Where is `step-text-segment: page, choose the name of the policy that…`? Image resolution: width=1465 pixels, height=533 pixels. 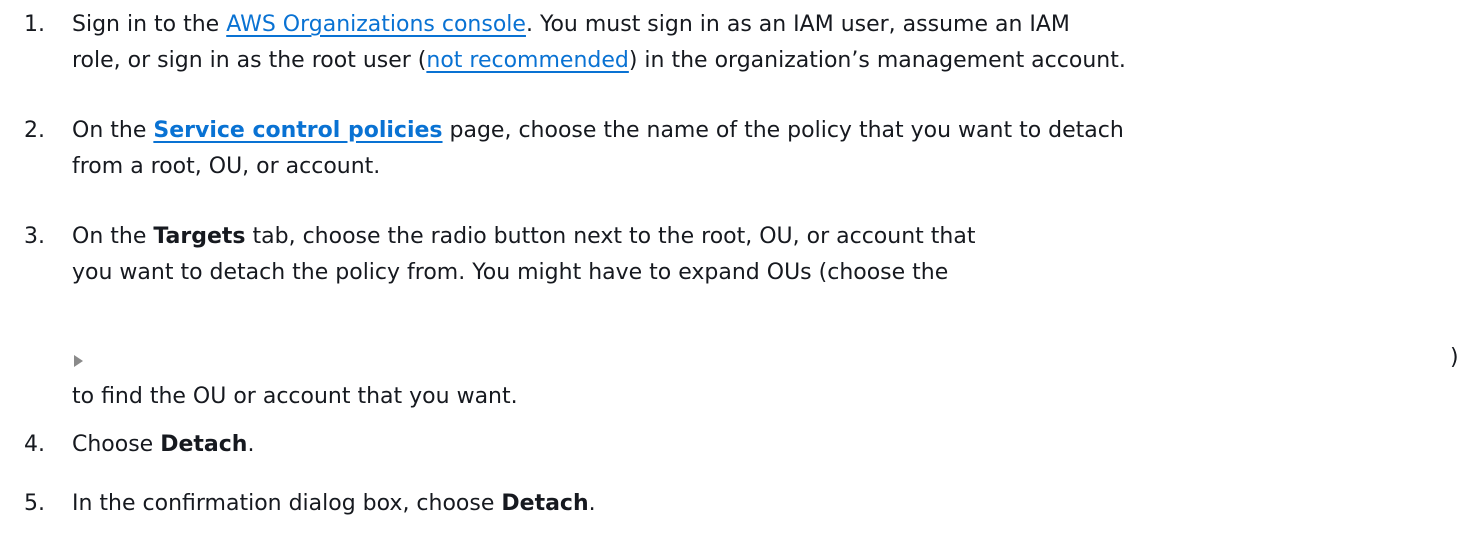
step-text-segment: page, choose the name of the policy that… is located at coordinates (783, 130).